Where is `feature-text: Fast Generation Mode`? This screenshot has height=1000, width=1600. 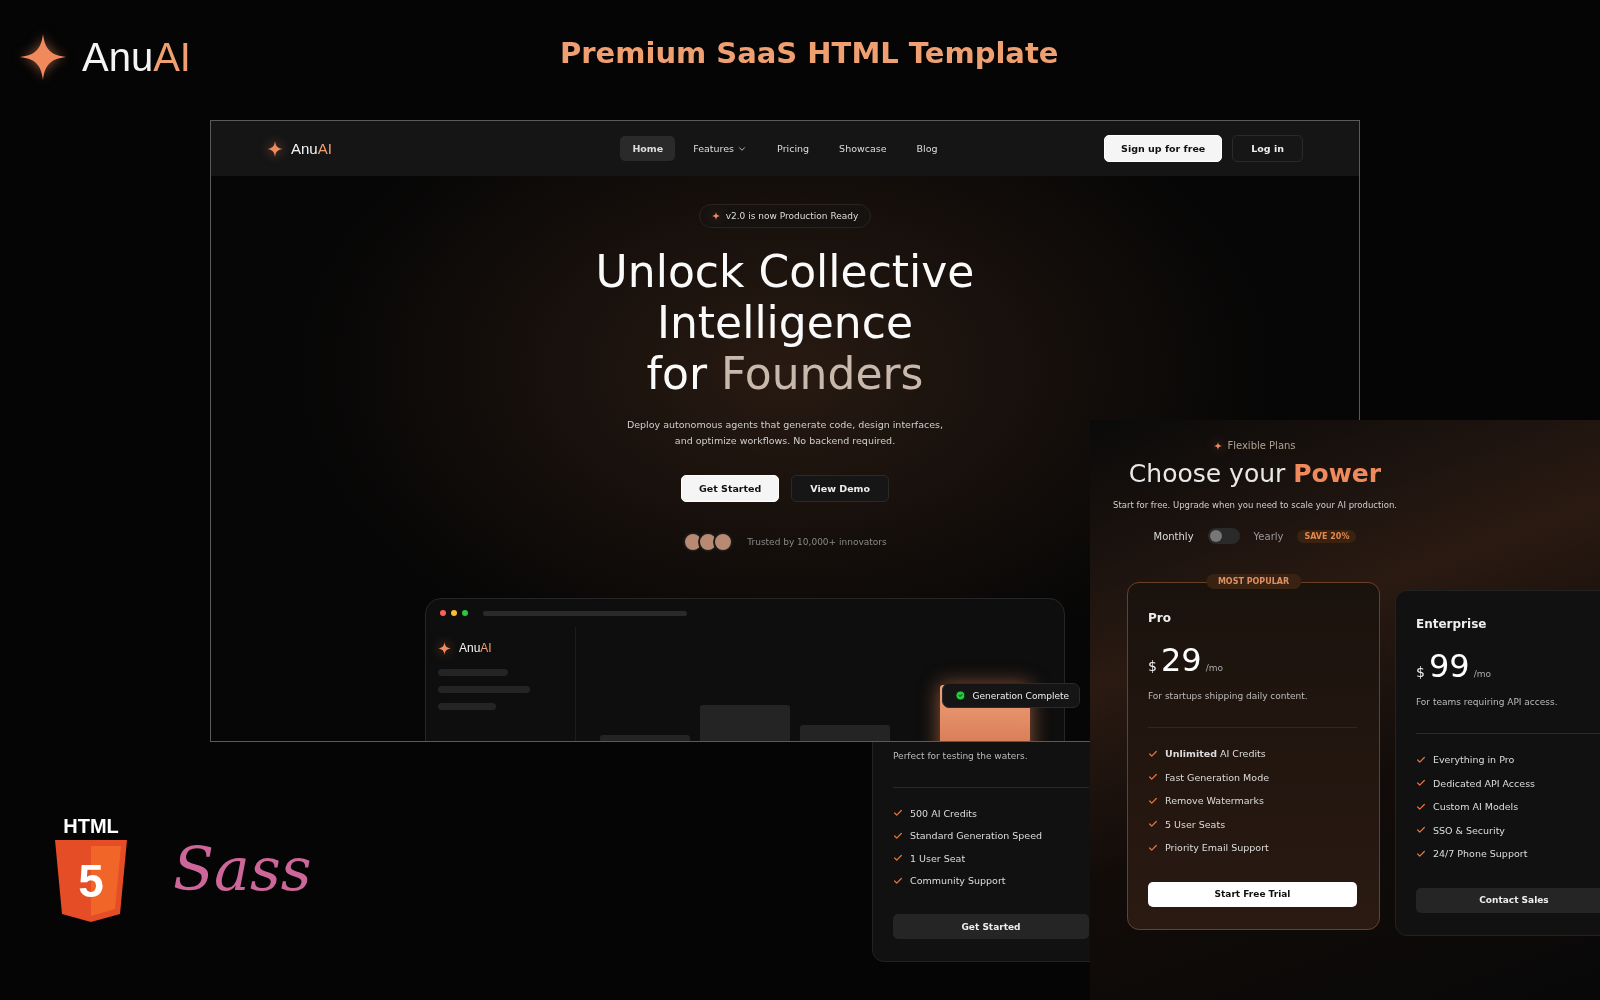 feature-text: Fast Generation Mode is located at coordinates (1217, 777).